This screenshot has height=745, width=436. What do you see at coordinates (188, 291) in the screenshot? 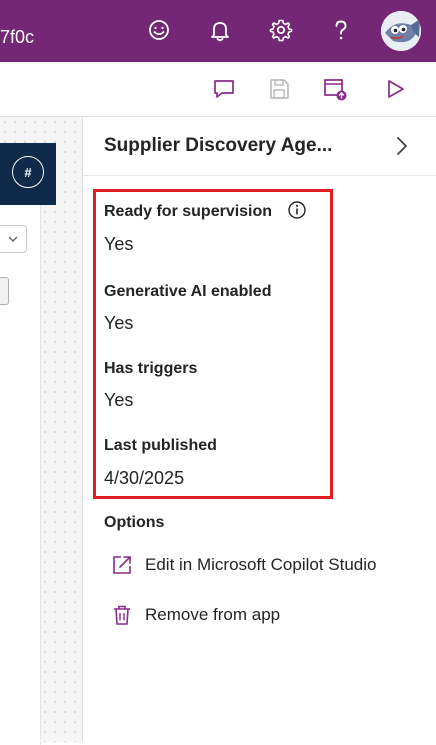
I see `property-label: Generative AI enabled` at bounding box center [188, 291].